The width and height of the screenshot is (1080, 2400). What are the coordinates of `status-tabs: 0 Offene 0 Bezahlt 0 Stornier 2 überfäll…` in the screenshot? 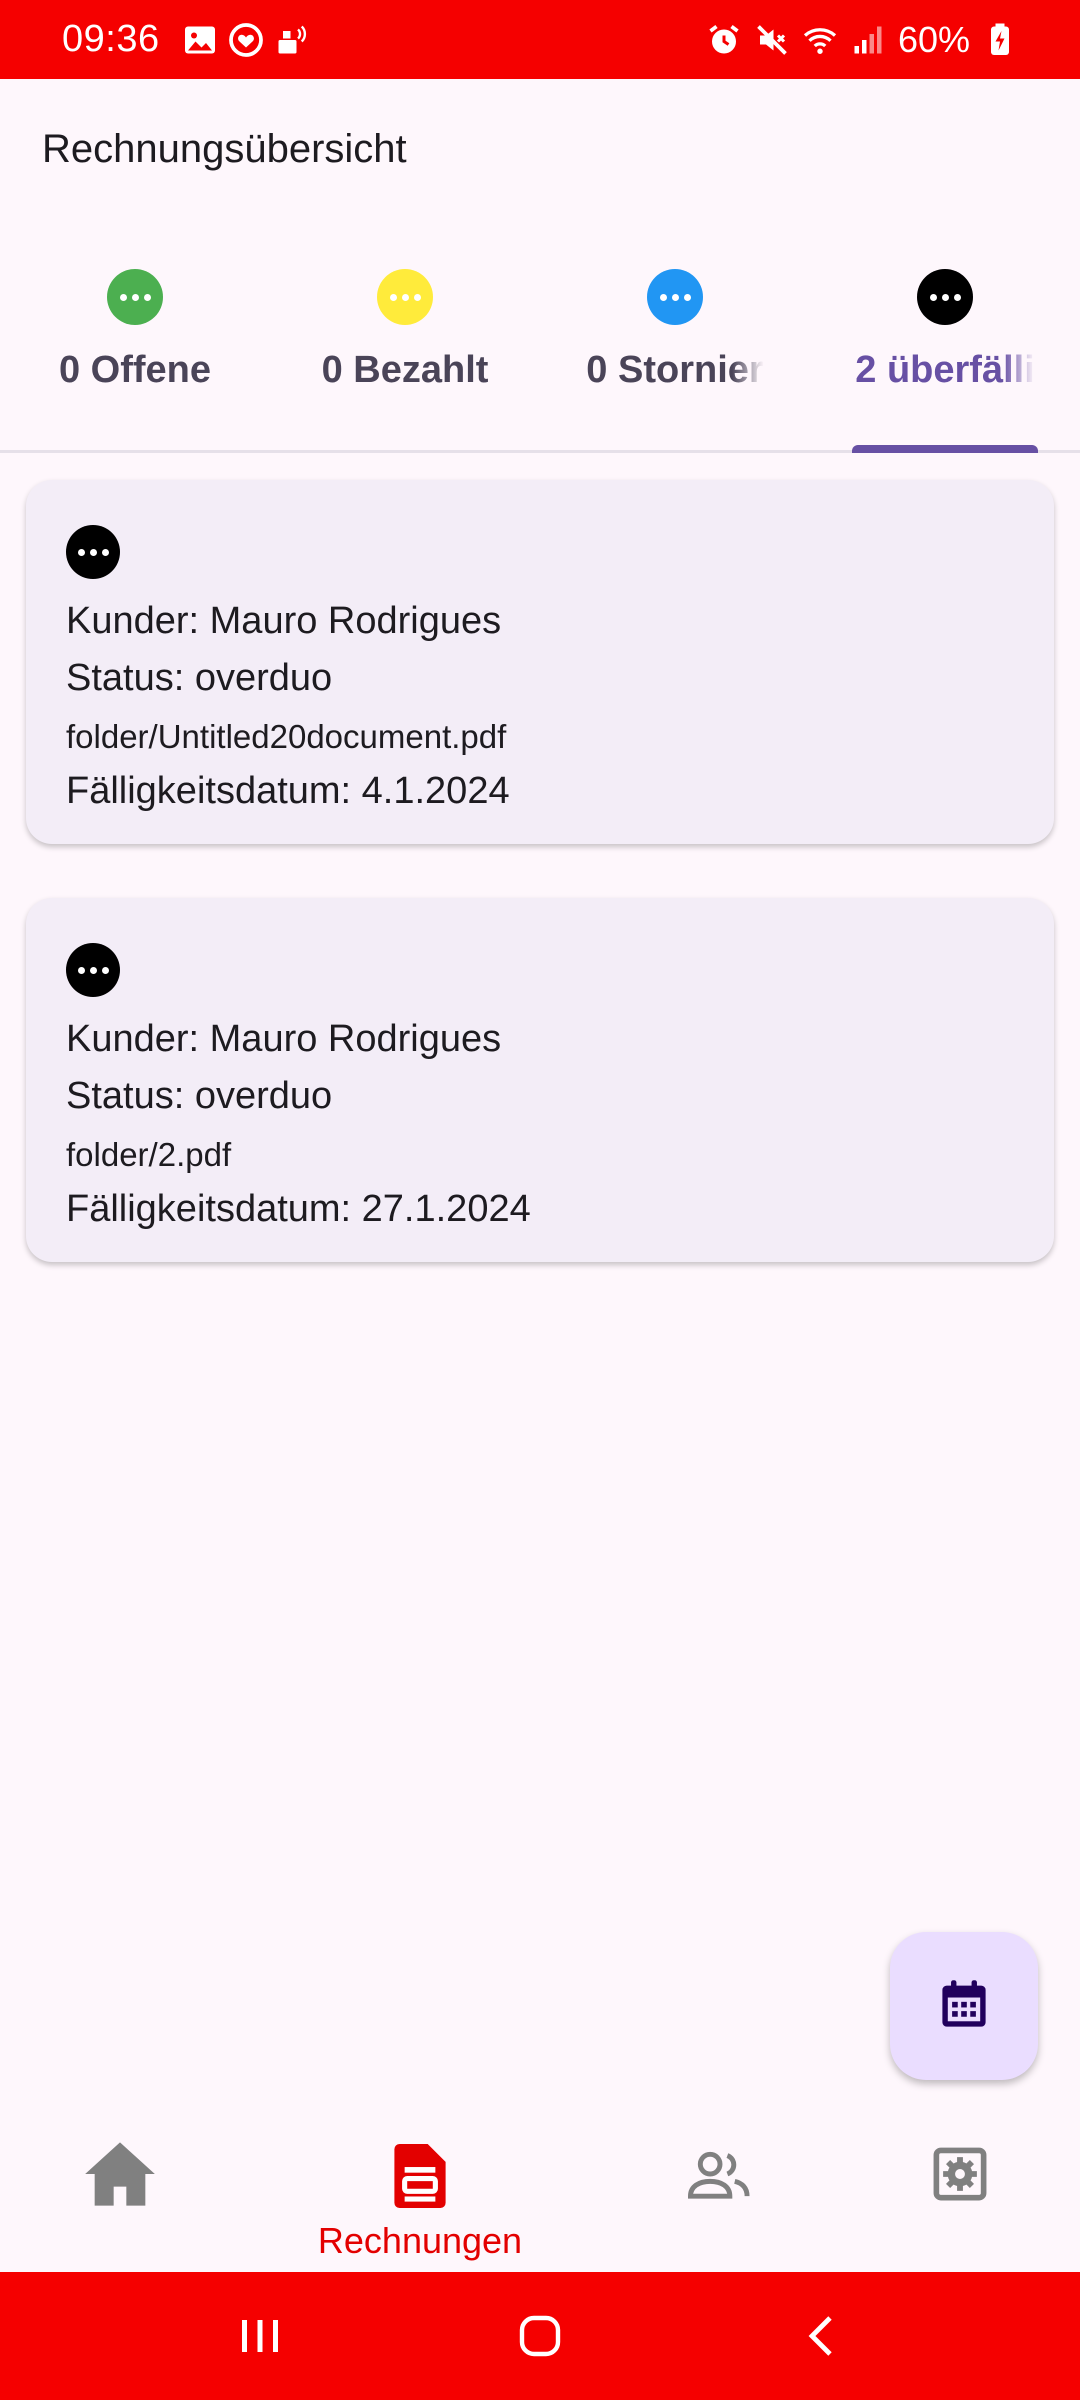 It's located at (540, 341).